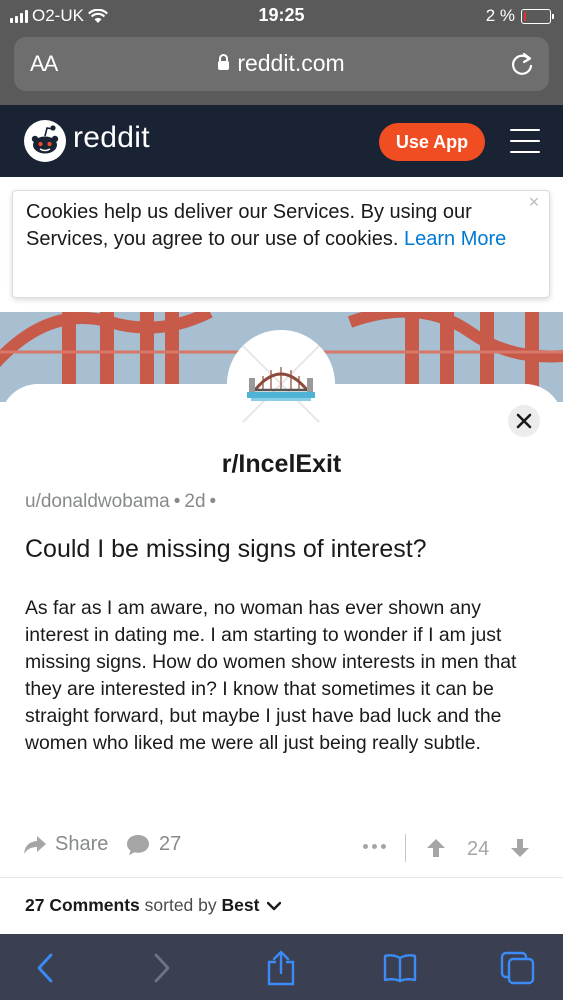 The width and height of the screenshot is (563, 1000). I want to click on url-display: reddit.com, so click(281, 63).